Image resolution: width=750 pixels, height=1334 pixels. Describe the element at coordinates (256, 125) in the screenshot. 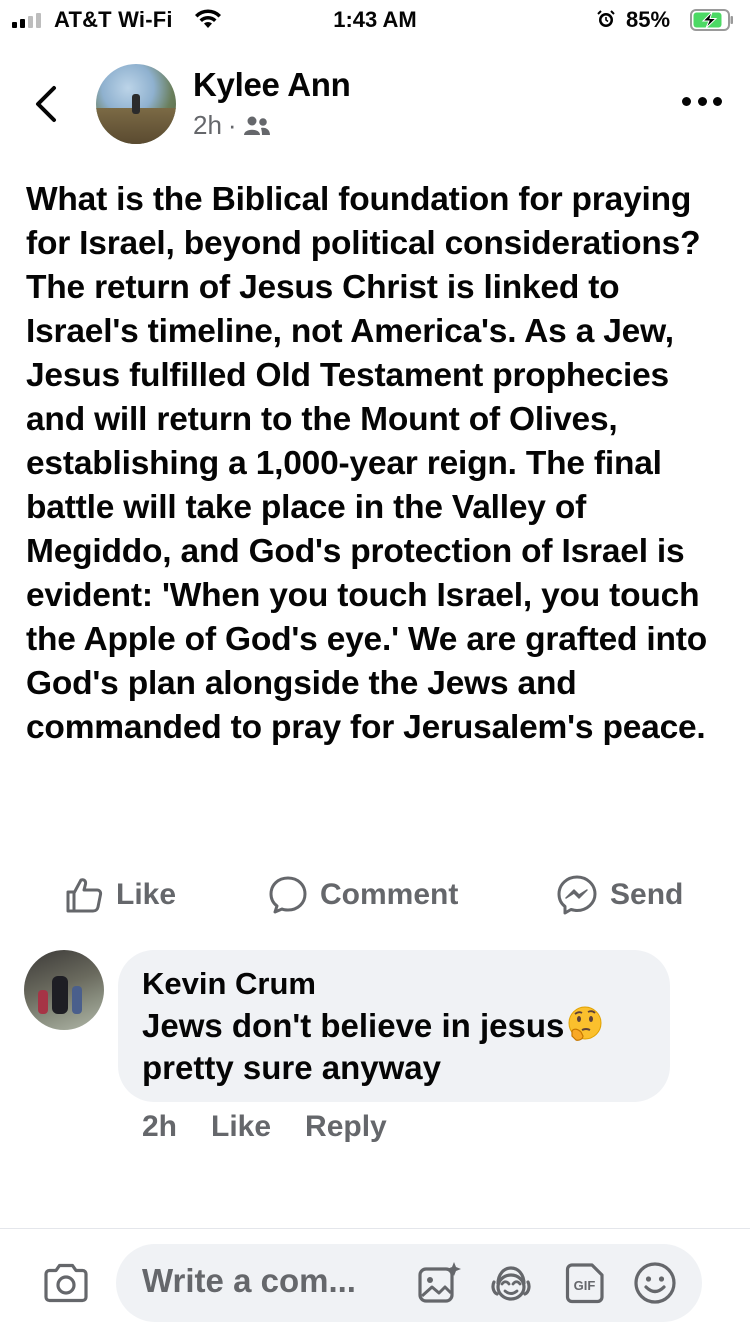

I see `friends-icon` at that location.